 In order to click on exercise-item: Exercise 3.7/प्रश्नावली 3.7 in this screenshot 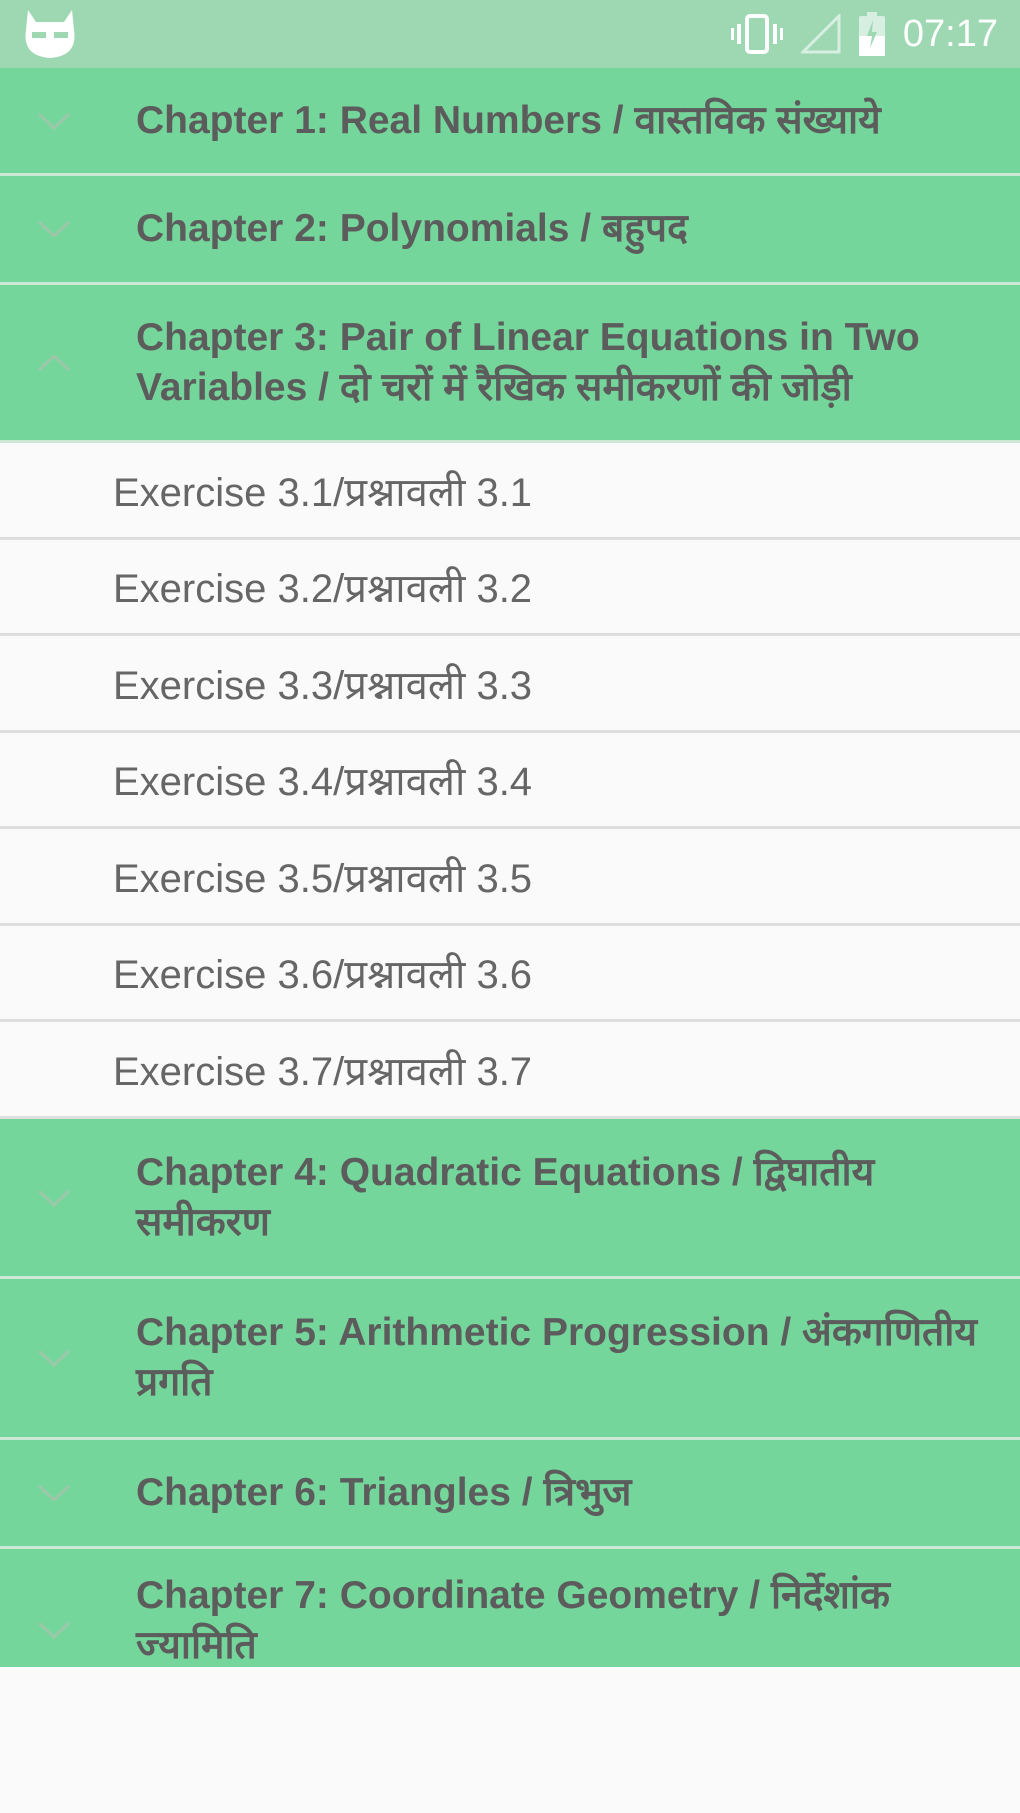, I will do `click(510, 1070)`.